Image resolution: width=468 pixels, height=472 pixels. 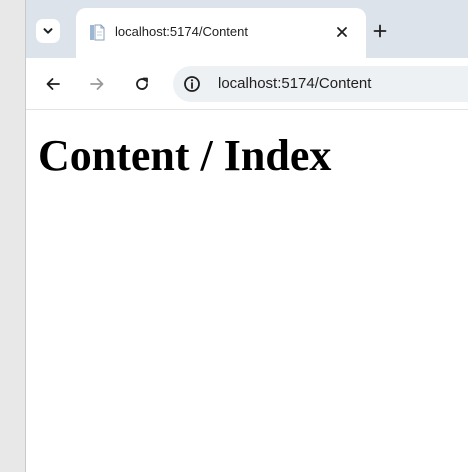 I want to click on new-tab-button, so click(x=380, y=31).